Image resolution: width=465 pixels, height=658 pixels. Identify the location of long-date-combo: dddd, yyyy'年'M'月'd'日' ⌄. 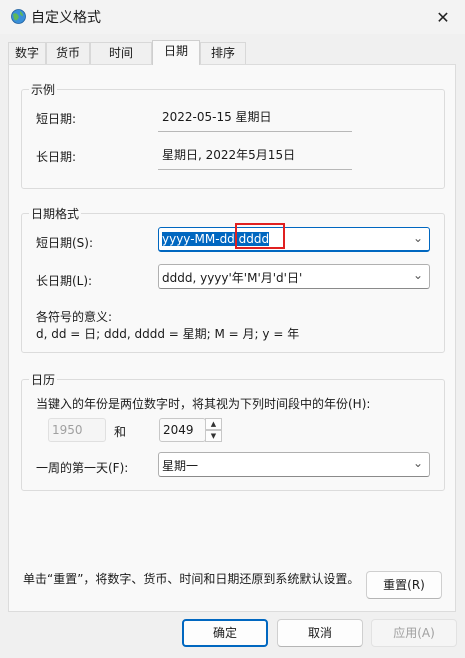
(294, 276).